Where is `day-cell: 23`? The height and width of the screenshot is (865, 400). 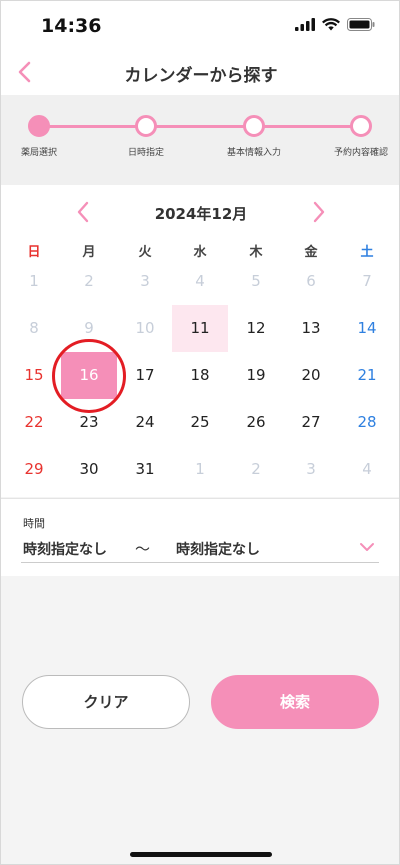
day-cell: 23 is located at coordinates (89, 422).